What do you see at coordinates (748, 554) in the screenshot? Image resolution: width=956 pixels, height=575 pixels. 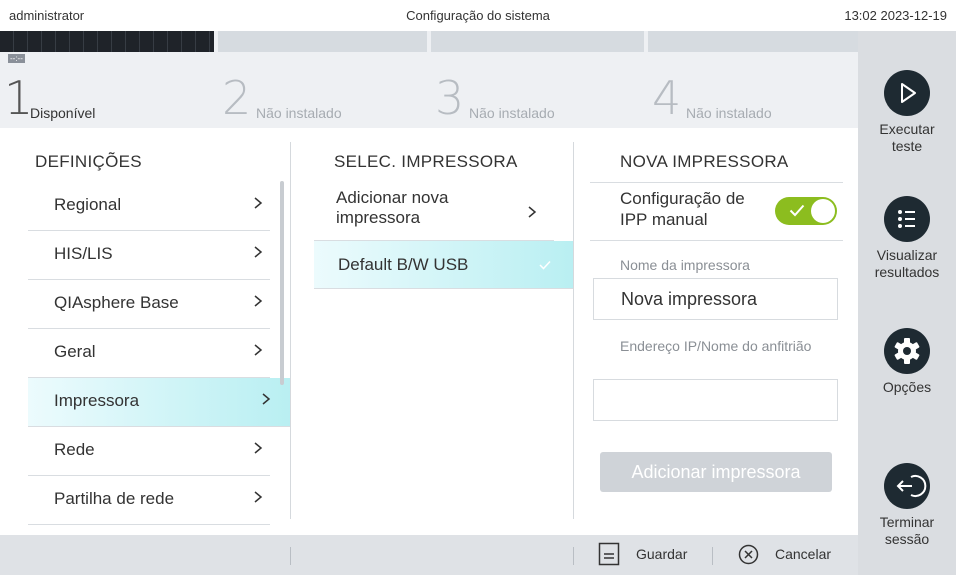 I see `cancel-icon` at bounding box center [748, 554].